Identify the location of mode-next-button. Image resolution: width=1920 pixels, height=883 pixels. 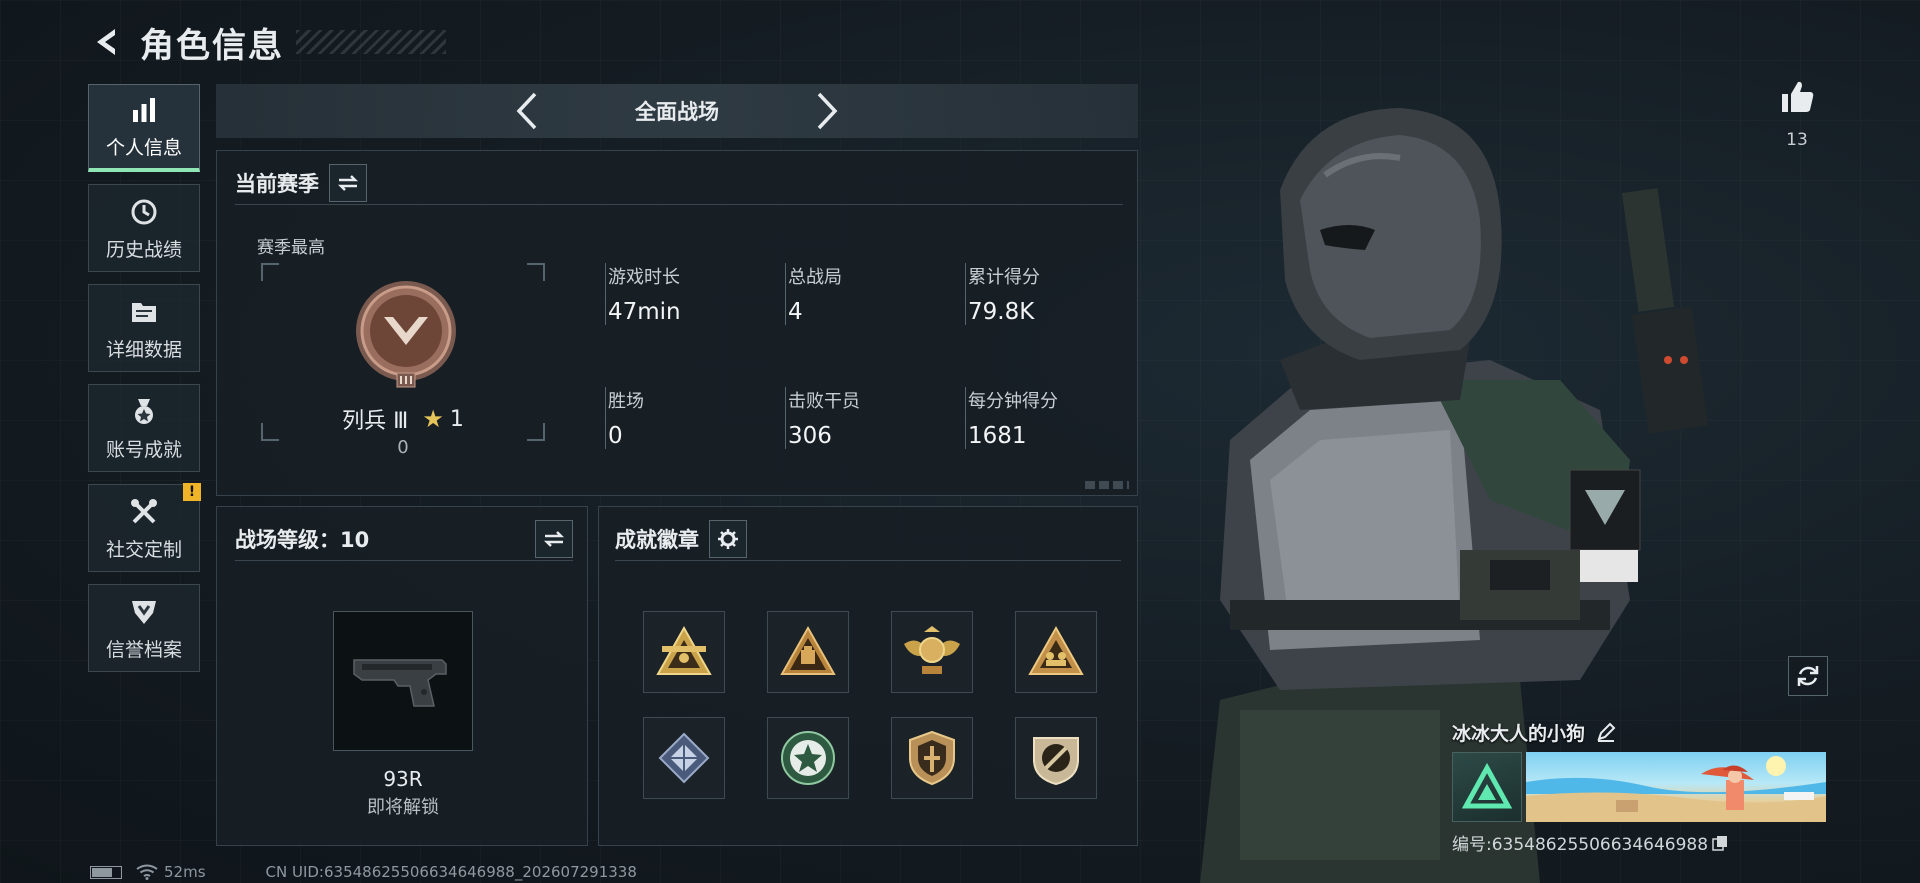
(827, 111).